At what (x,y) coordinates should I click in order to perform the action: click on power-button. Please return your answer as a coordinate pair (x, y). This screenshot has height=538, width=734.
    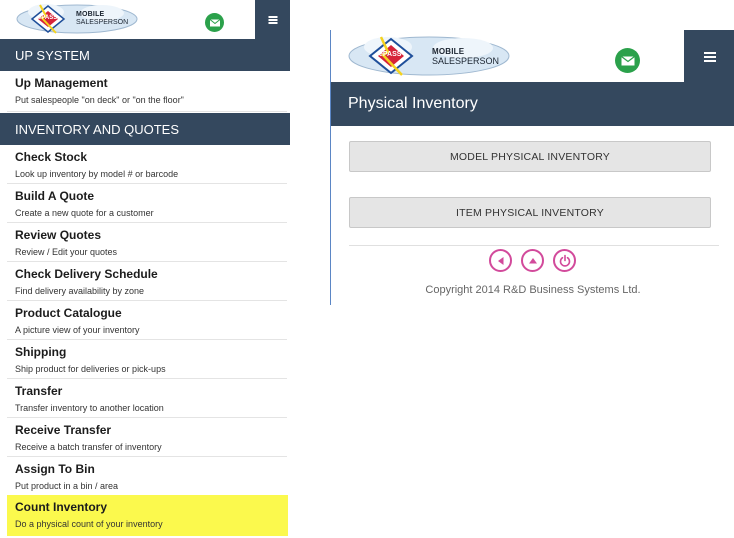
    Looking at the image, I should click on (564, 260).